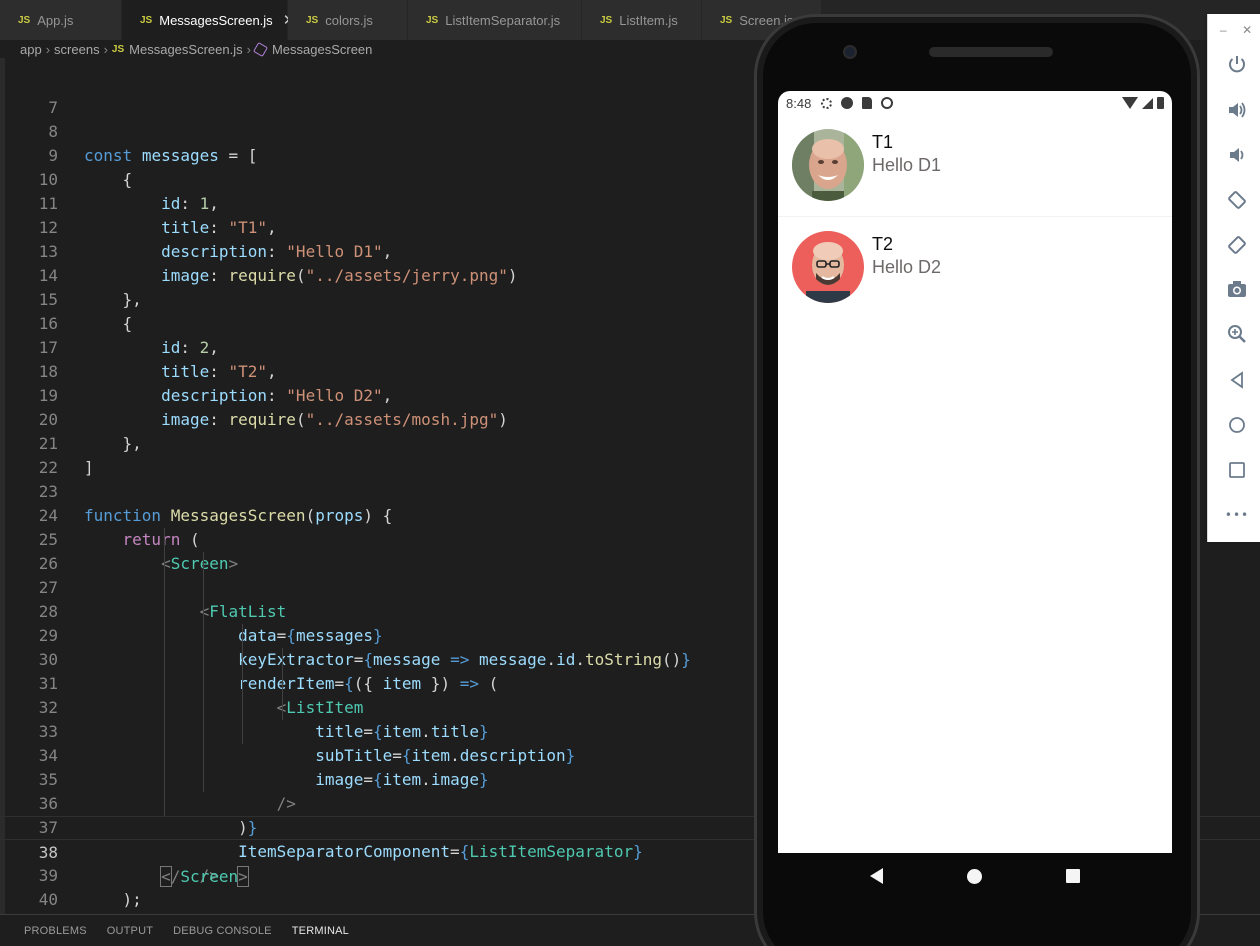 Image resolution: width=1260 pixels, height=946 pixels. What do you see at coordinates (130, 931) in the screenshot?
I see `tab-output: OUTPUT` at bounding box center [130, 931].